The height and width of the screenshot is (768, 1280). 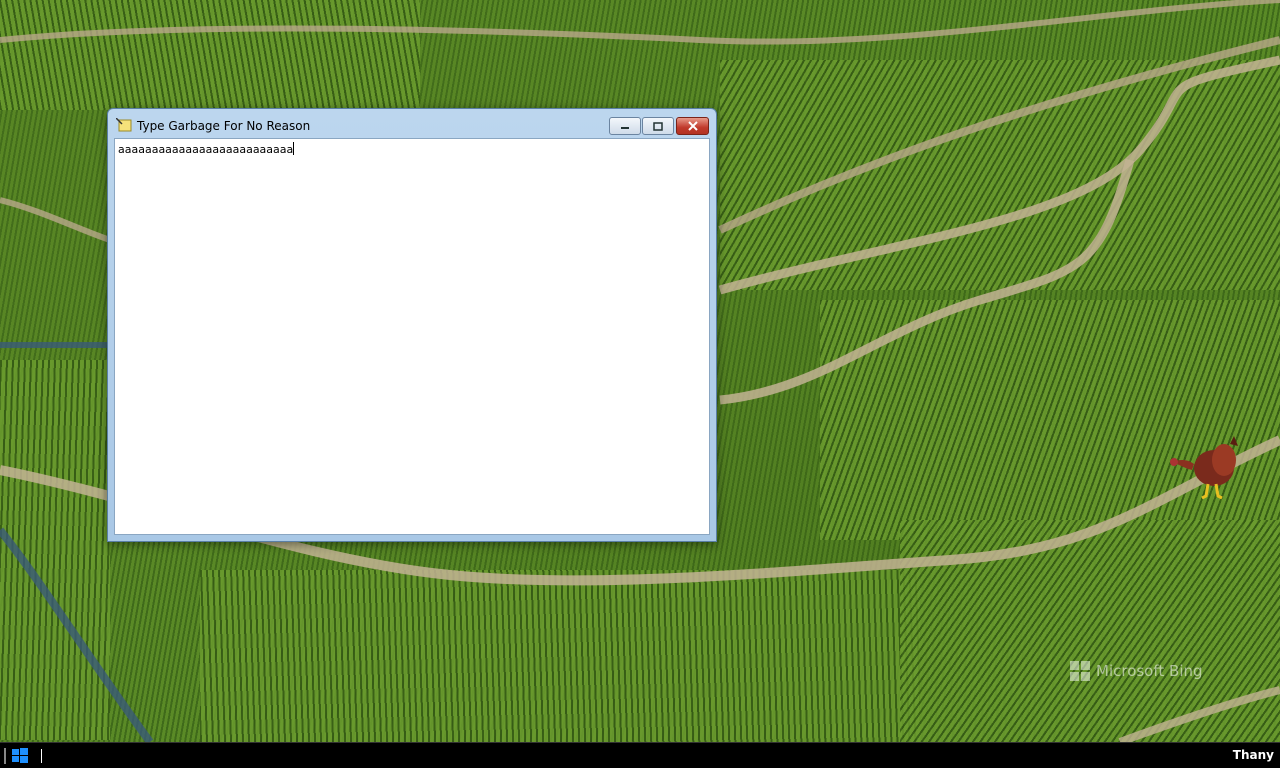 I want to click on windows-logo-icon, so click(x=16, y=756).